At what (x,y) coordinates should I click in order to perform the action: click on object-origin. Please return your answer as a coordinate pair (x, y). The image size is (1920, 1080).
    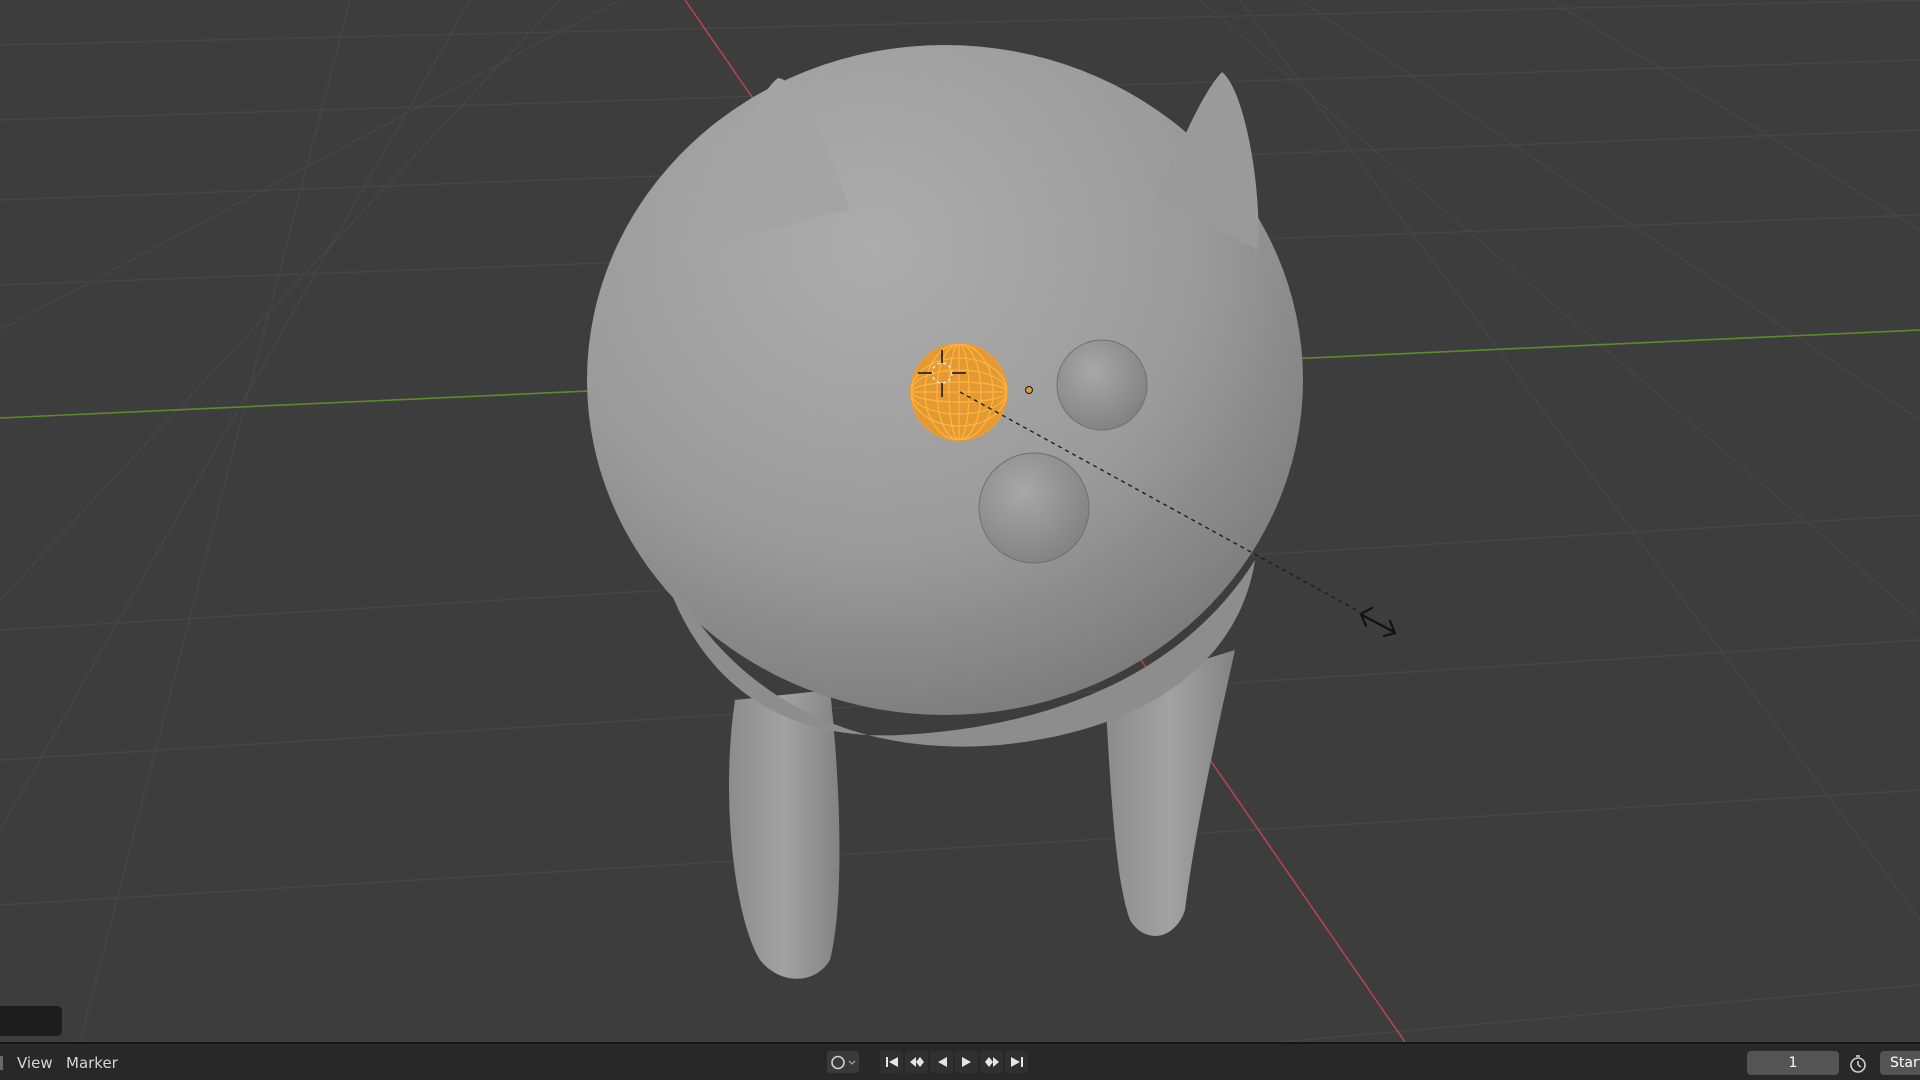
    Looking at the image, I should click on (1029, 390).